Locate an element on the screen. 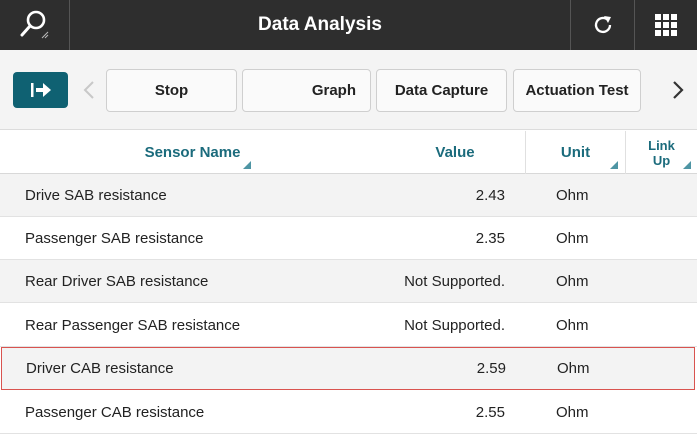 The width and height of the screenshot is (697, 438). scroll-left-button is located at coordinates (89, 90).